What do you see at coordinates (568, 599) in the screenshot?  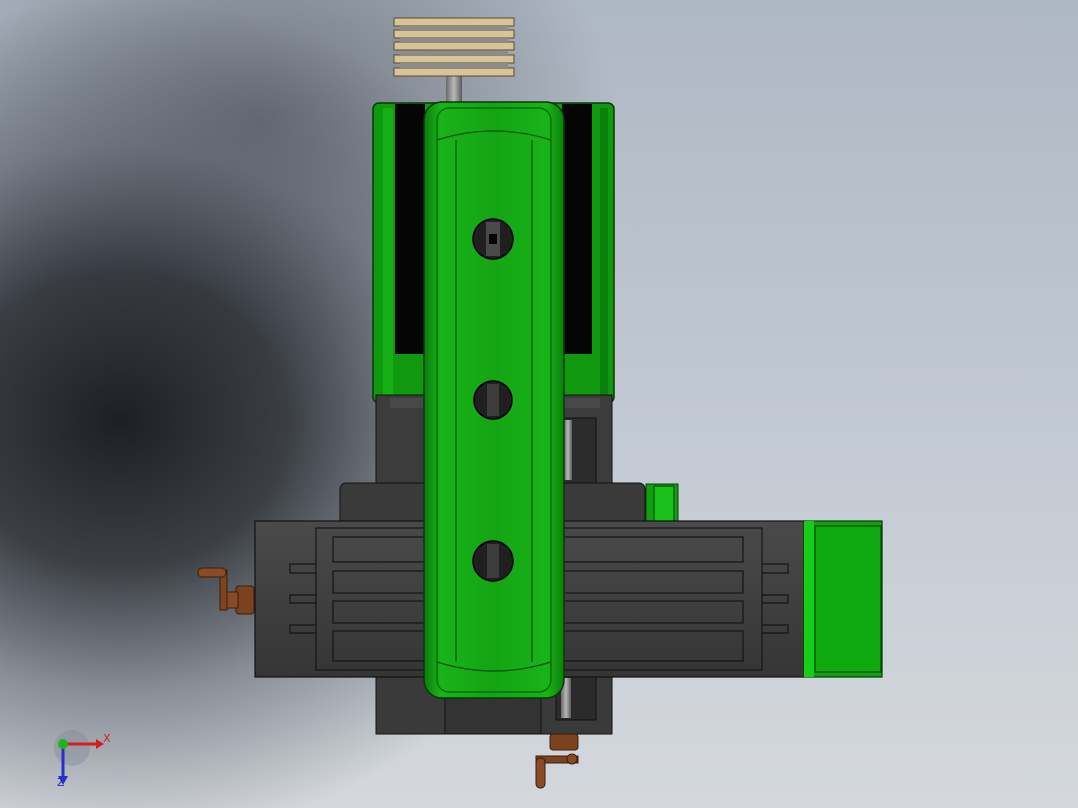 I see `work-table` at bounding box center [568, 599].